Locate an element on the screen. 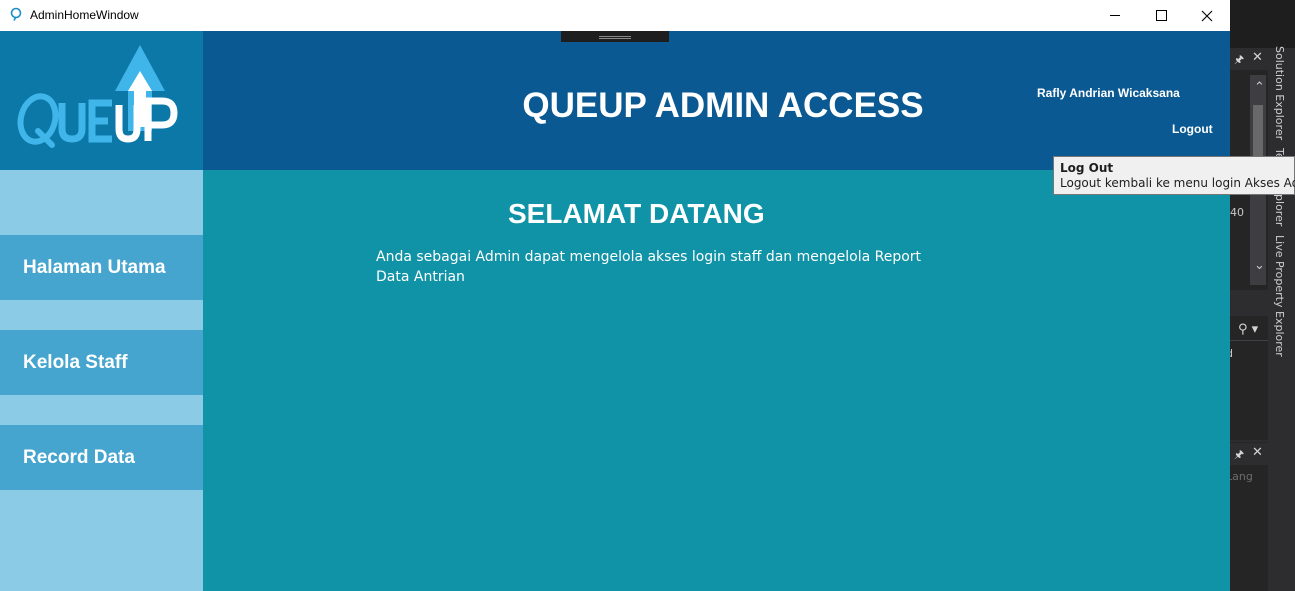  user-name-label: Rafly Andrian Wicaksana is located at coordinates (1108, 93).